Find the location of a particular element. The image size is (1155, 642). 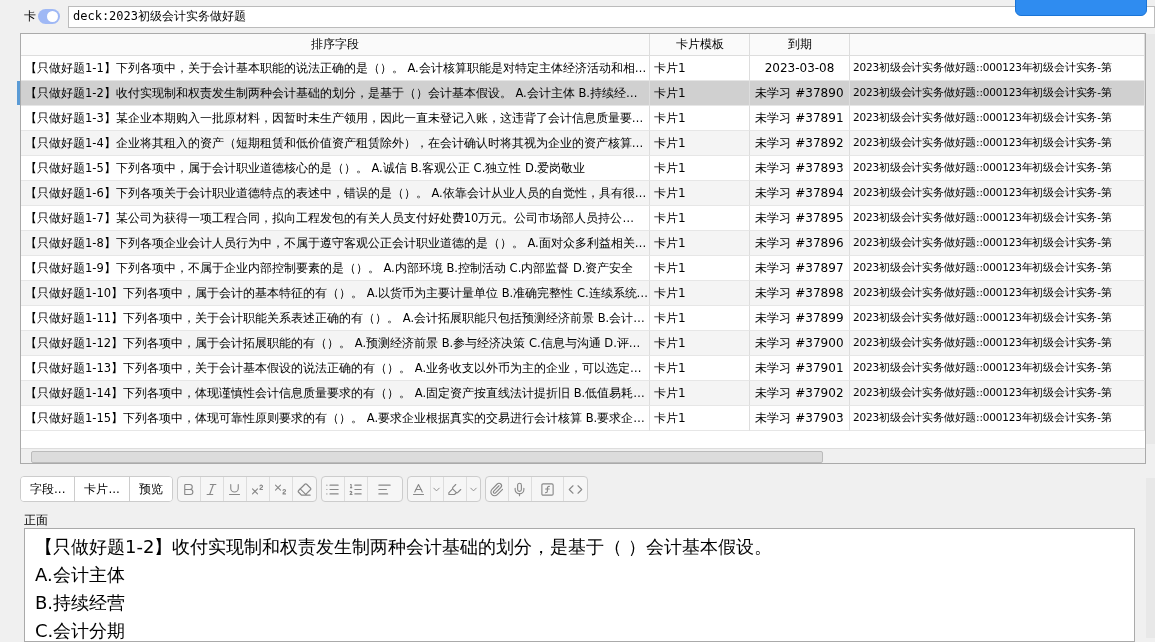

table-cell: 未学习 #37903 is located at coordinates (800, 418).